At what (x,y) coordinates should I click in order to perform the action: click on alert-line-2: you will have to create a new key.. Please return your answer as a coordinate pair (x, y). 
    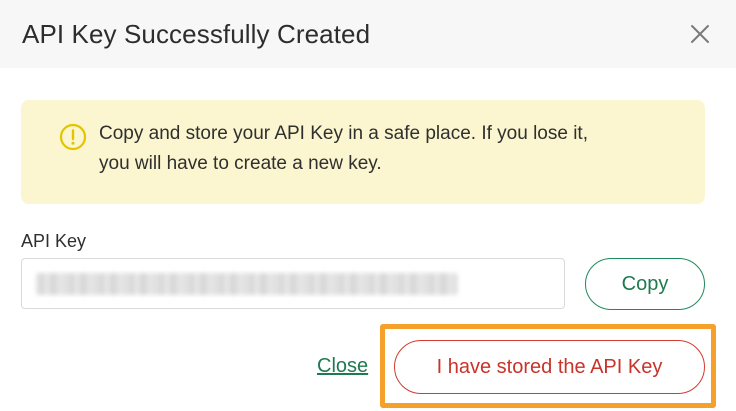
    Looking at the image, I should click on (240, 163).